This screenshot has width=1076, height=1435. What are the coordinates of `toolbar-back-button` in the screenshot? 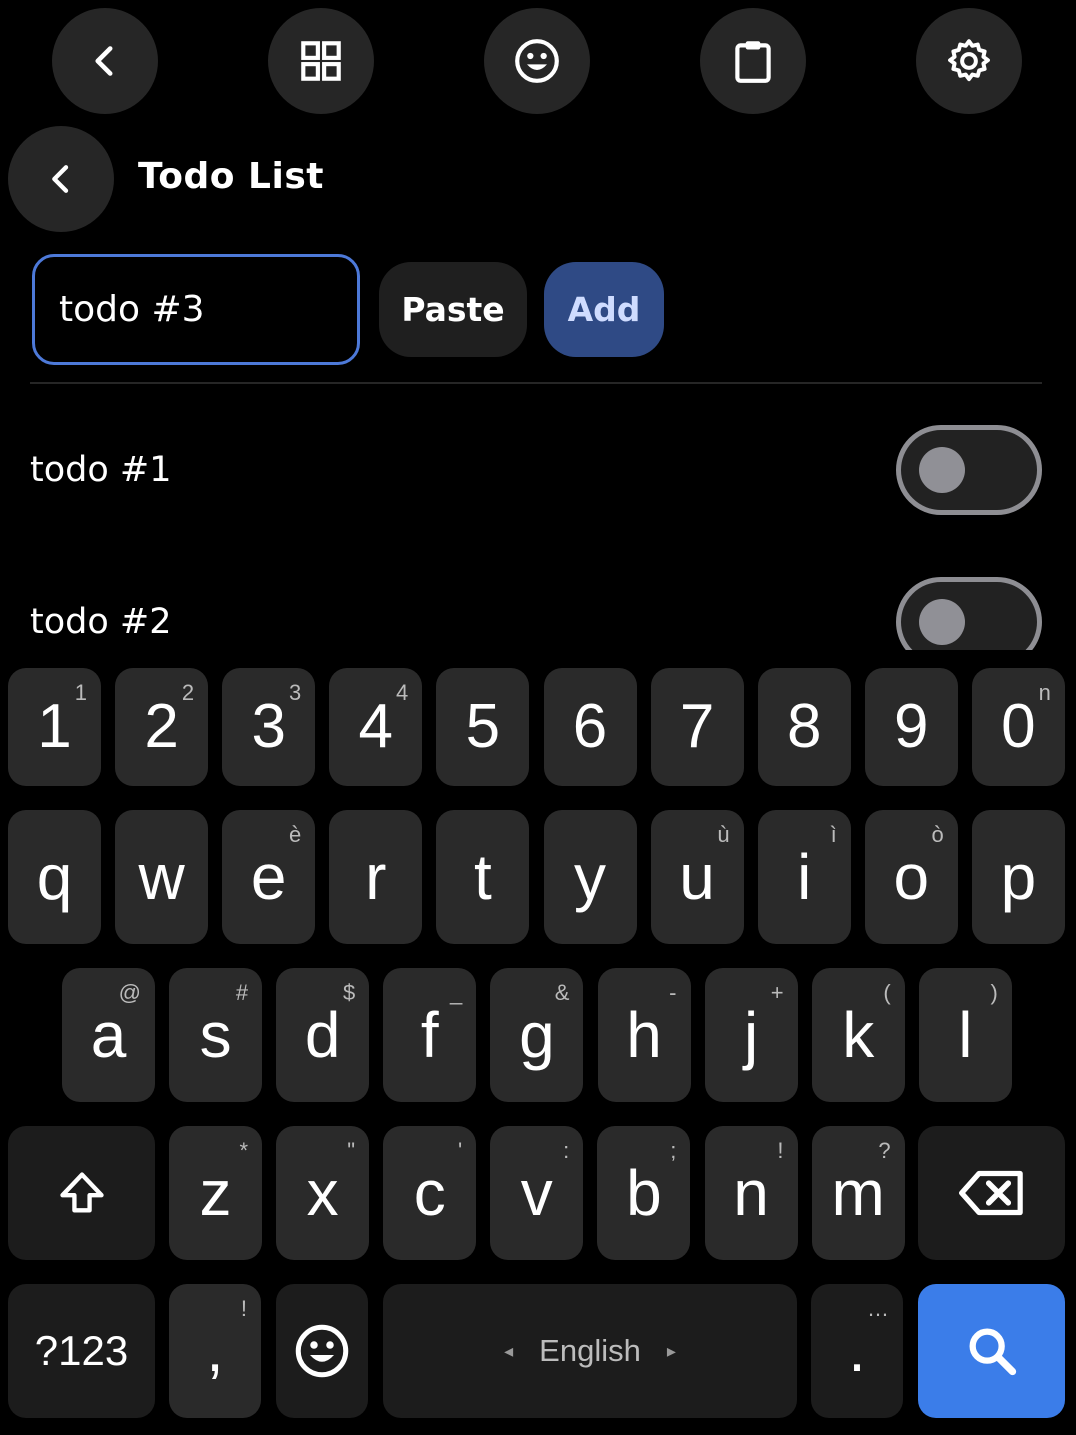 It's located at (105, 61).